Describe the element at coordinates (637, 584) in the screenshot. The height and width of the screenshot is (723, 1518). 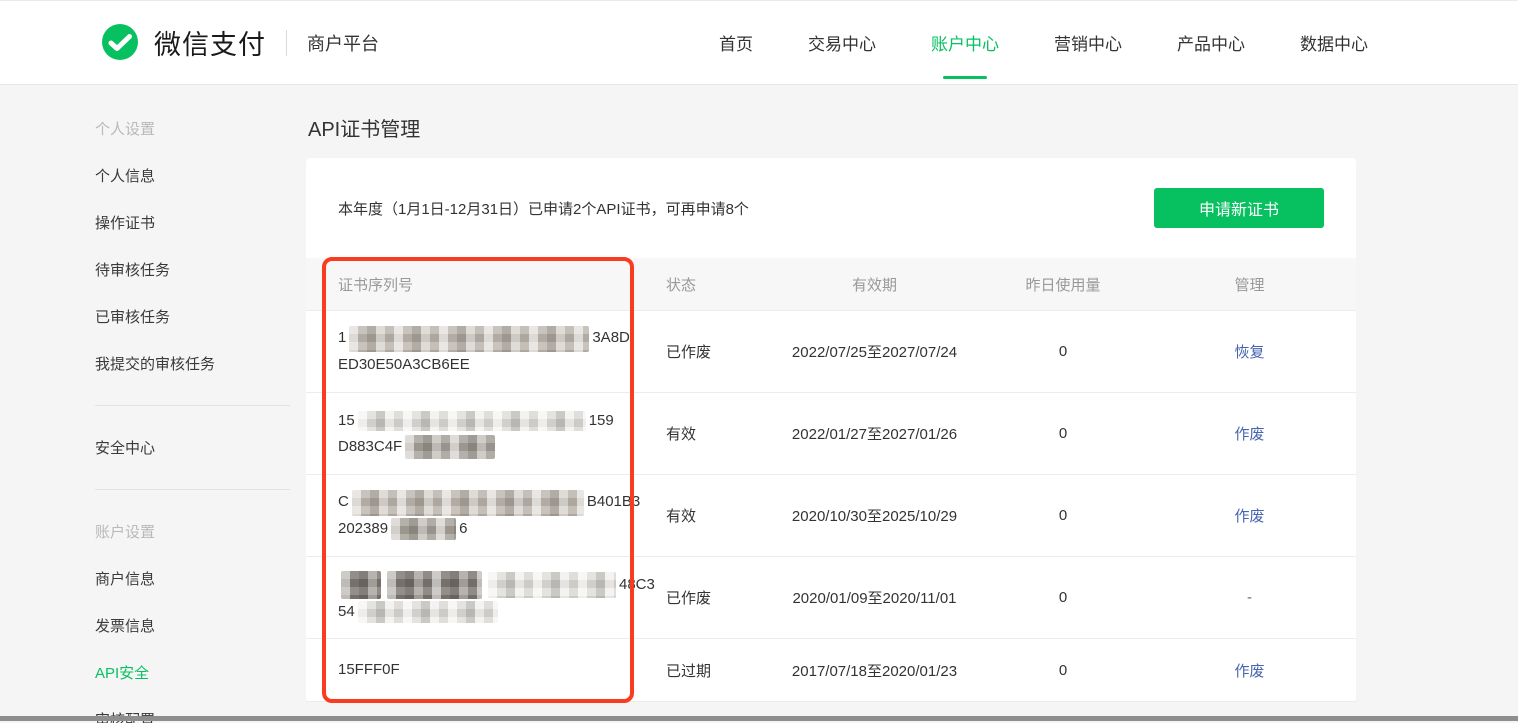
I see `serial-text: 48C3` at that location.